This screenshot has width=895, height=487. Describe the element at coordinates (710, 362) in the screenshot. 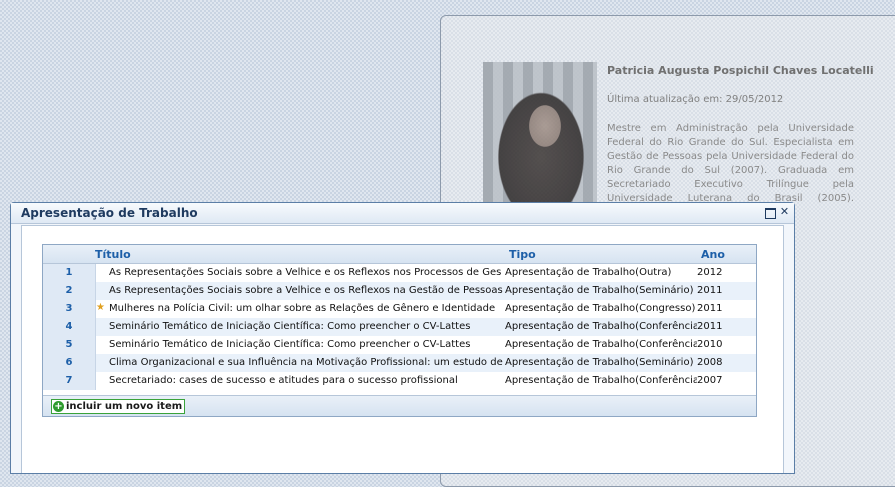

I see `row-year: 2008` at that location.